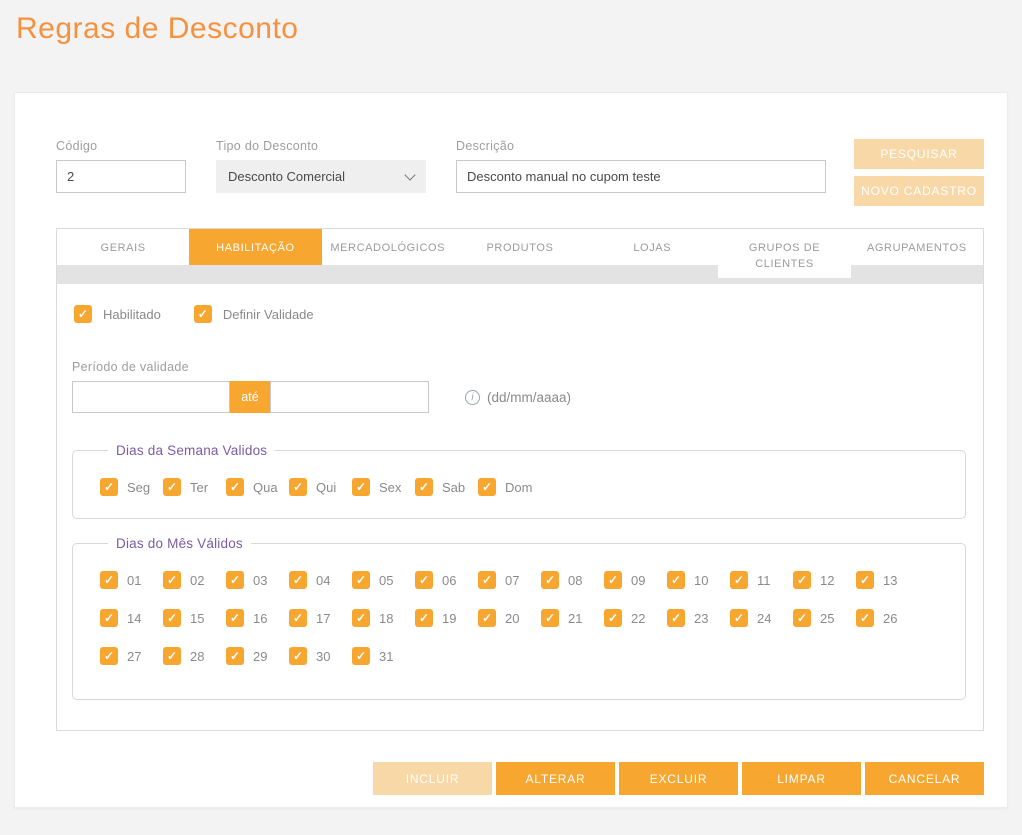 This screenshot has width=1022, height=835. Describe the element at coordinates (635, 580) in the screenshot. I see `month-day-item: ✓ 09` at that location.